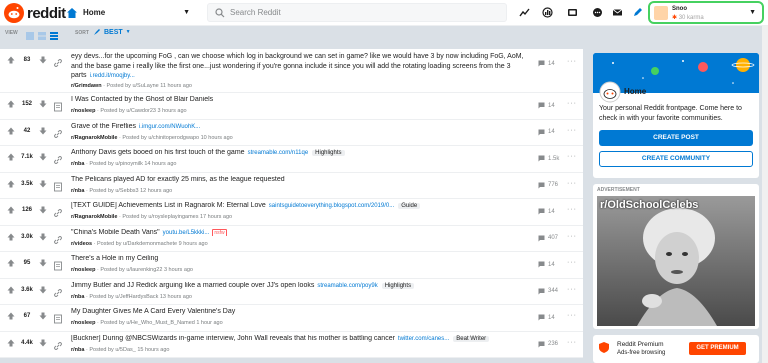 This screenshot has width=768, height=363. What do you see at coordinates (597, 12) in the screenshot?
I see `chat-icon` at bounding box center [597, 12].